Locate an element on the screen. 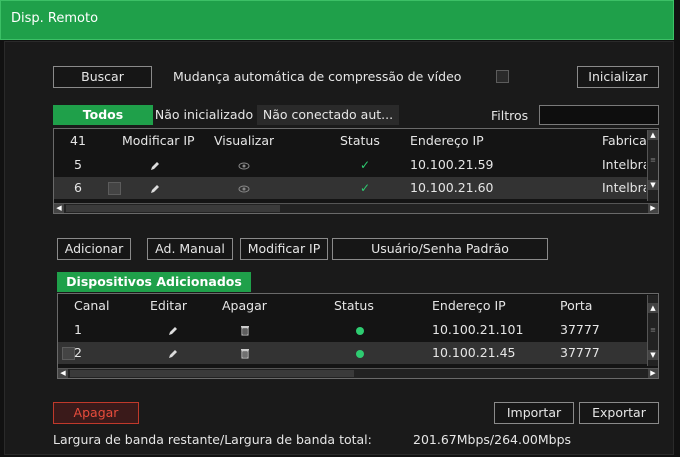  row-channel: 1 is located at coordinates (78, 329).